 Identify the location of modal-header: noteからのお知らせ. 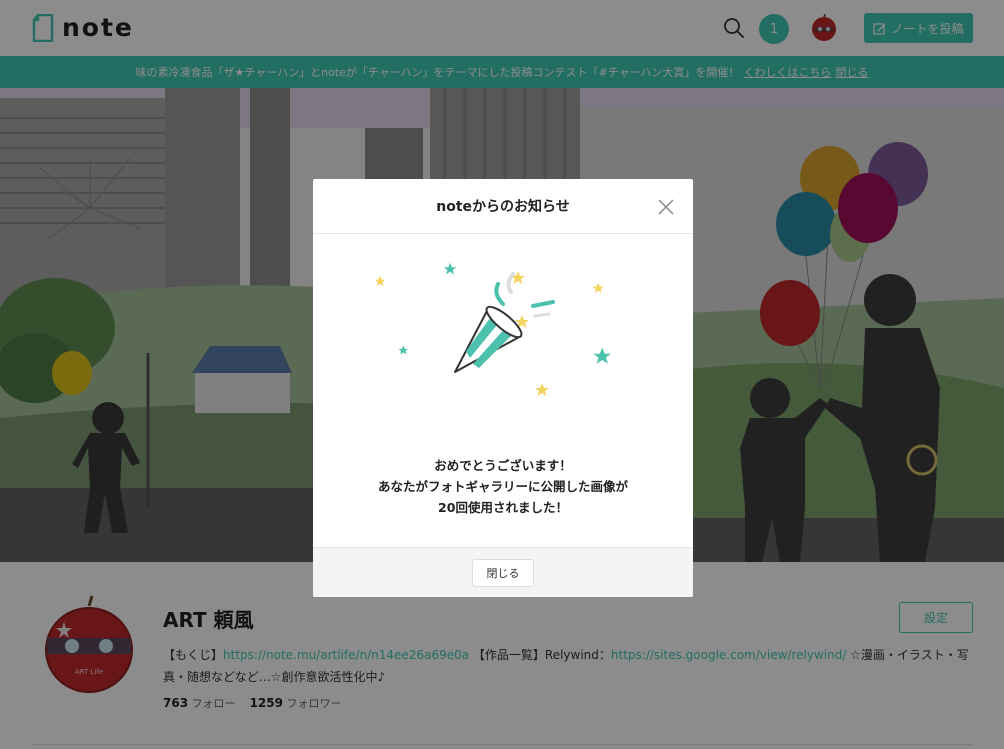
(503, 206).